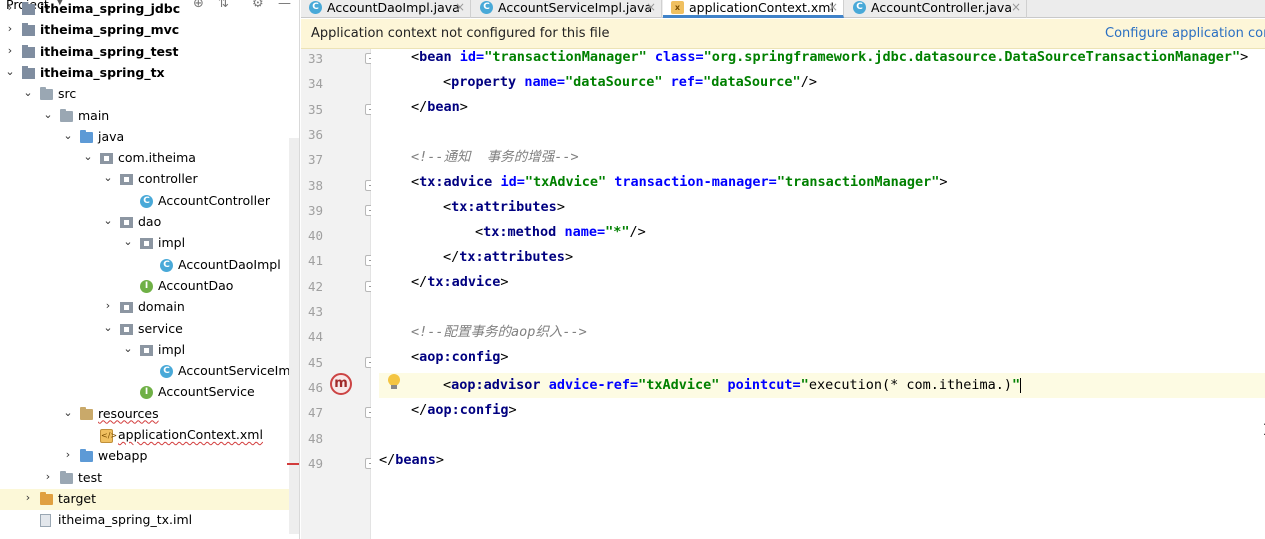 Image resolution: width=1265 pixels, height=539 pixels. I want to click on tree-item: ⌄ src, so click(149, 94).